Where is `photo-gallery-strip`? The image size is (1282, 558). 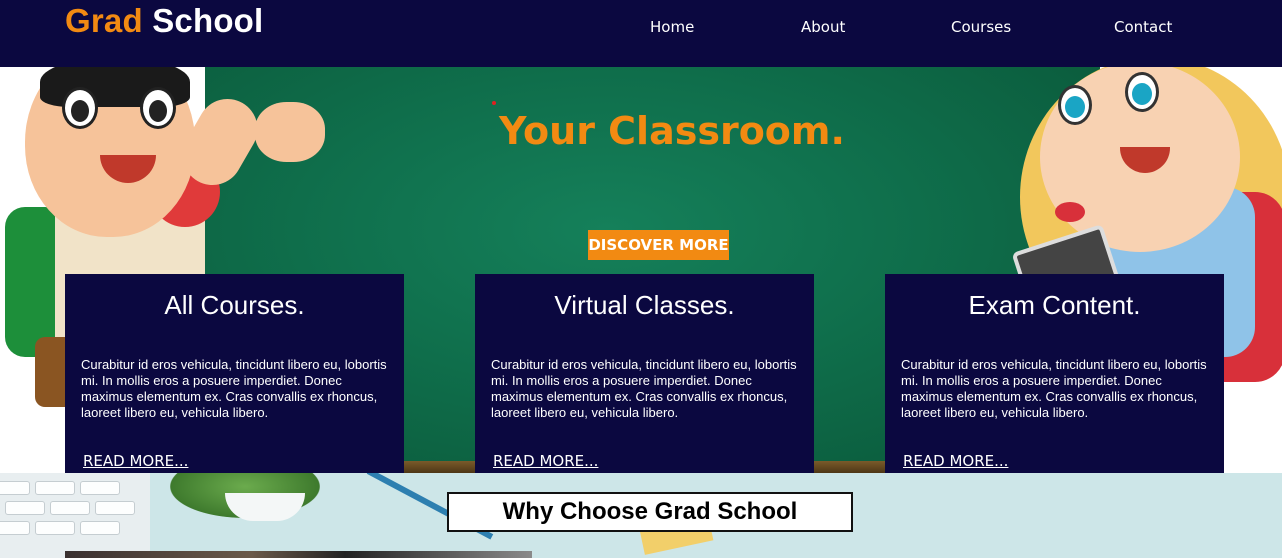 photo-gallery-strip is located at coordinates (298, 554).